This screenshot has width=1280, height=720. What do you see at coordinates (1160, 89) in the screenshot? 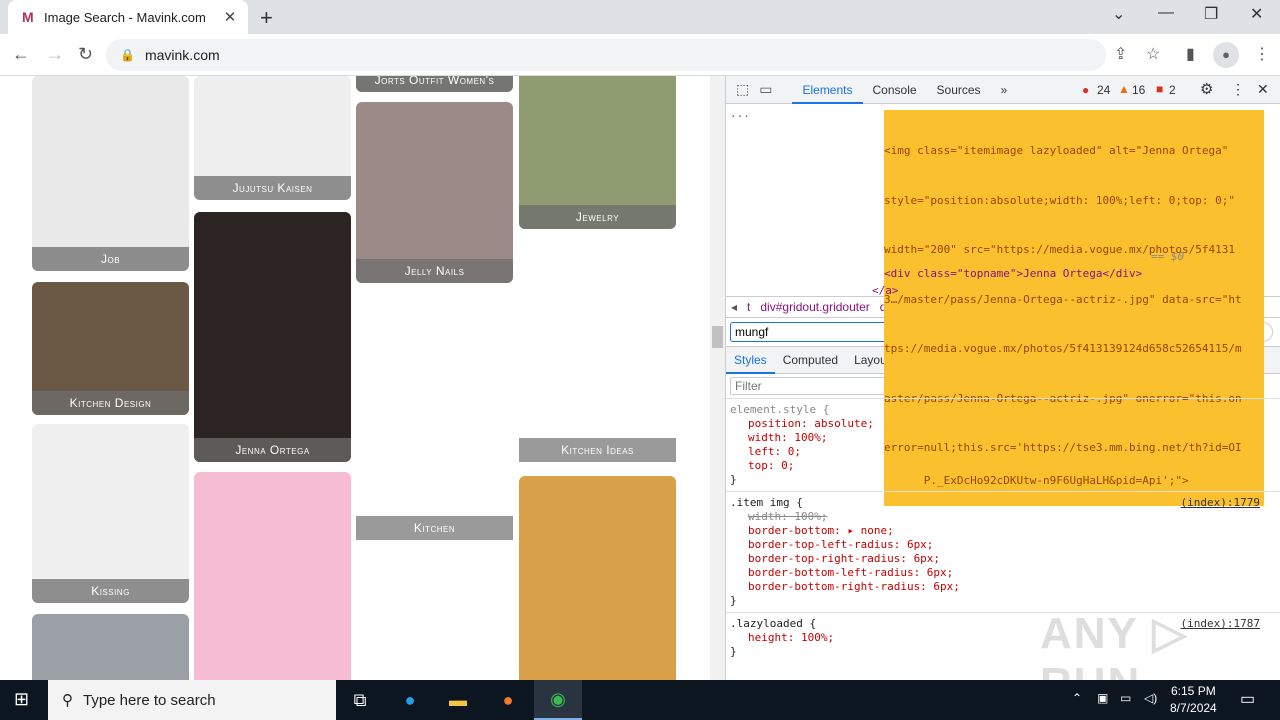
I see `issues-icon: ■` at bounding box center [1160, 89].